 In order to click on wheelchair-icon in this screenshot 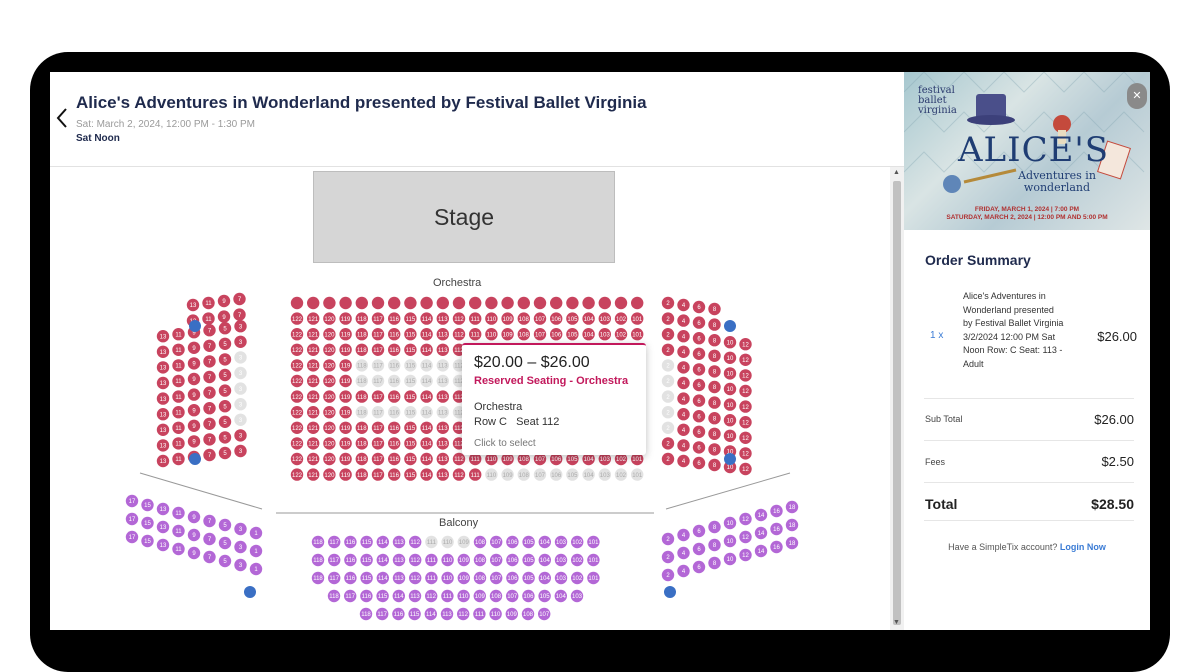, I will do `click(195, 326)`.